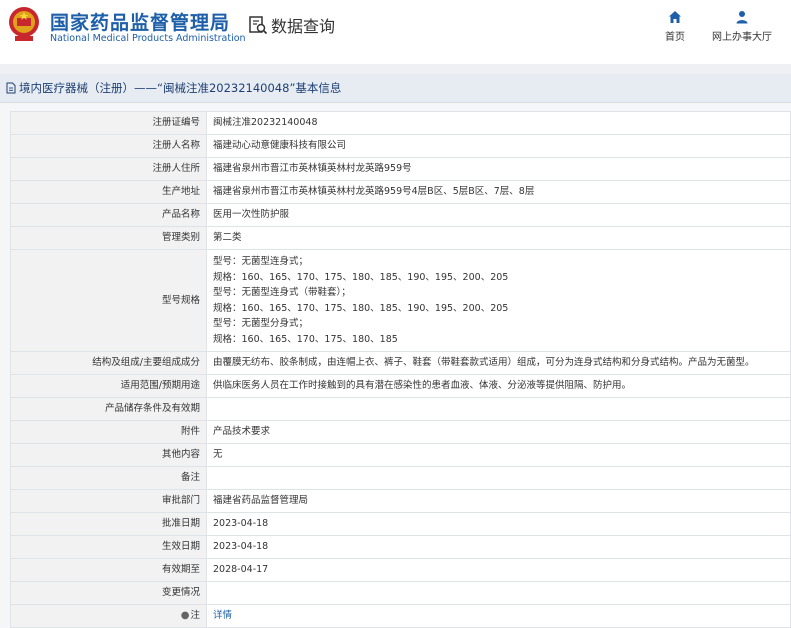 The height and width of the screenshot is (628, 791). I want to click on row-label: 管理类别, so click(108, 238).